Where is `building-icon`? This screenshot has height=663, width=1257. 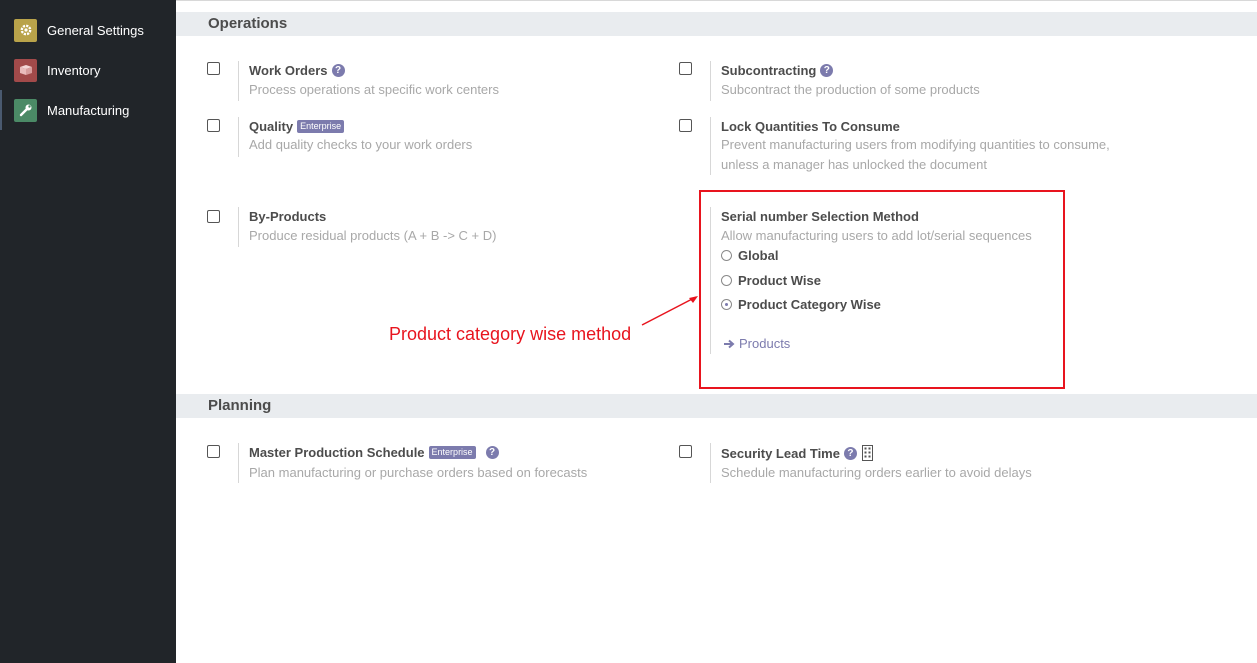
building-icon is located at coordinates (867, 453).